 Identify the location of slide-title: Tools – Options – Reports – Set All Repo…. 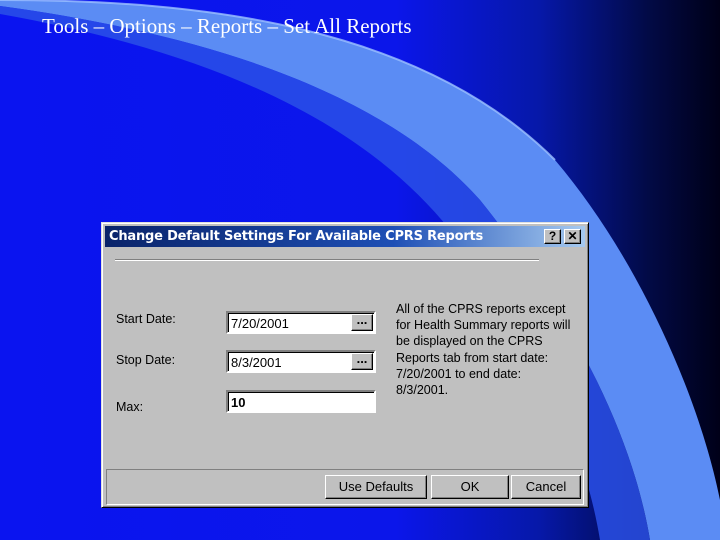
(227, 26).